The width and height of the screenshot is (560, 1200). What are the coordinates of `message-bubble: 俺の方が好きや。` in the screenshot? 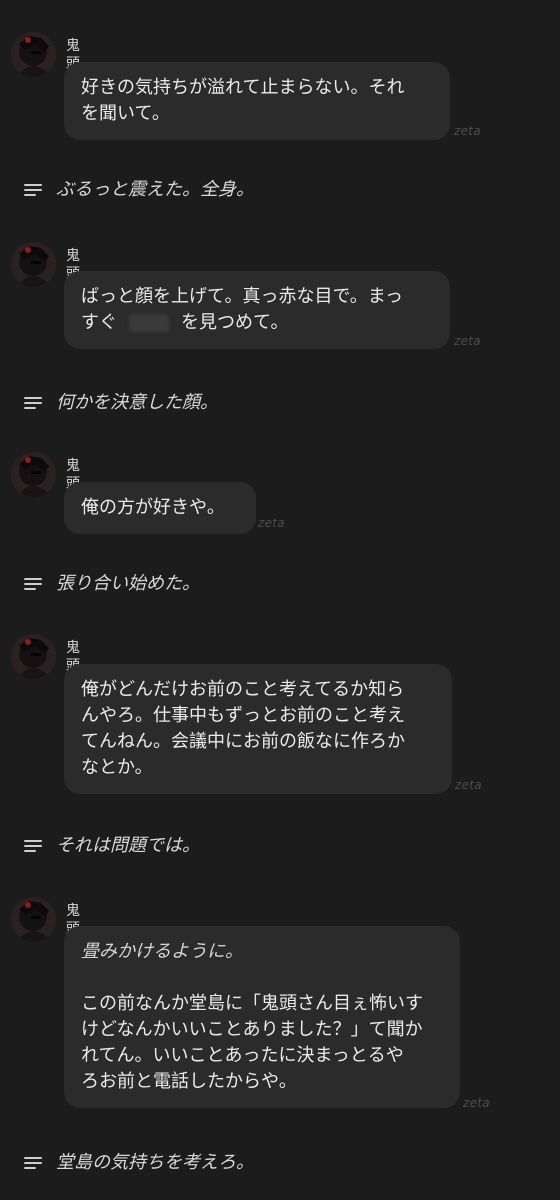 It's located at (160, 508).